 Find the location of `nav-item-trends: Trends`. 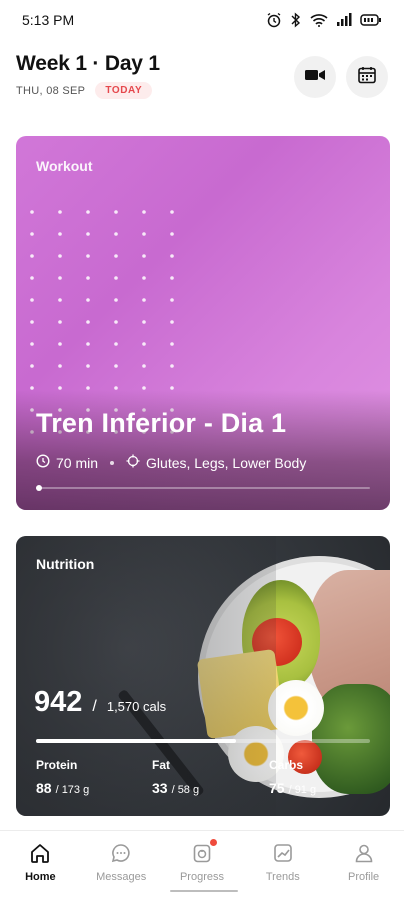

nav-item-trends: Trends is located at coordinates (282, 865).